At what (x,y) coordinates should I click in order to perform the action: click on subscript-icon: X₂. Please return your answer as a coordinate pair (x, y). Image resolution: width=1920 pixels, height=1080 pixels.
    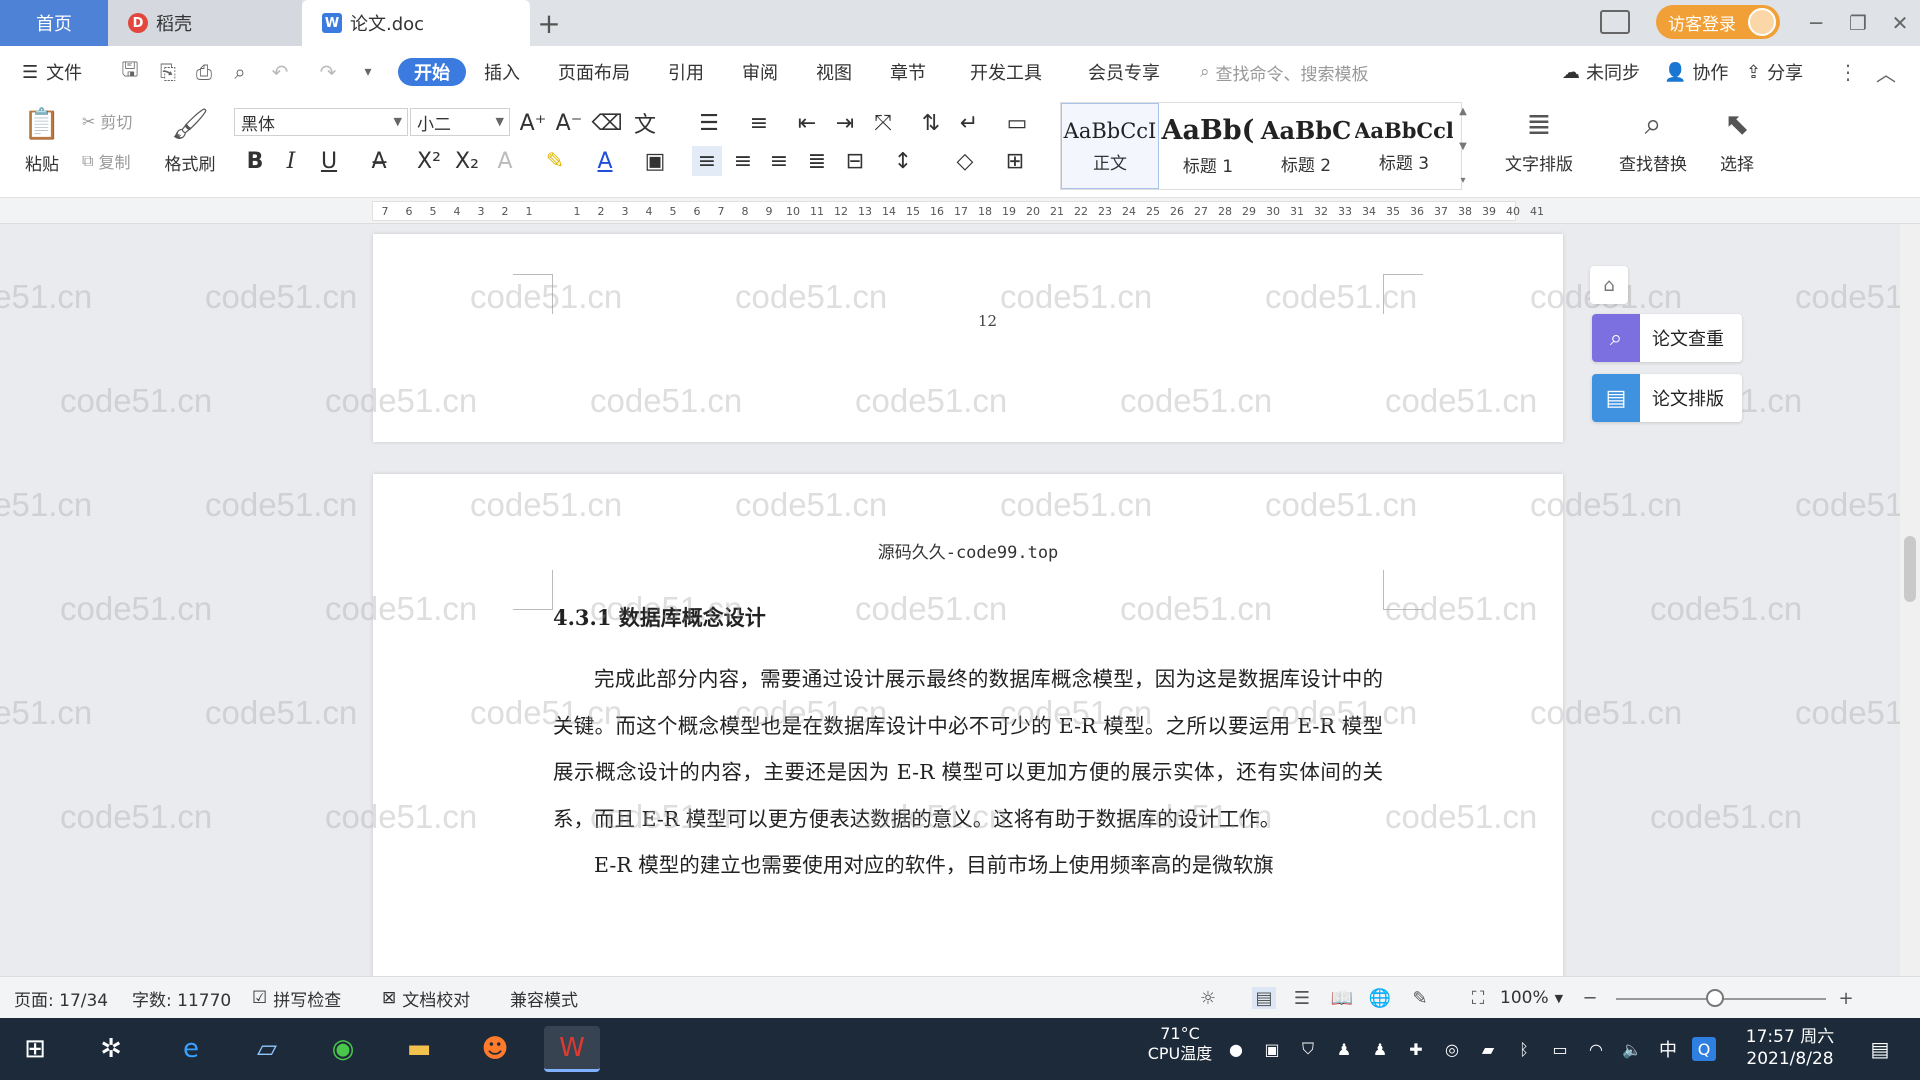
    Looking at the image, I should click on (467, 161).